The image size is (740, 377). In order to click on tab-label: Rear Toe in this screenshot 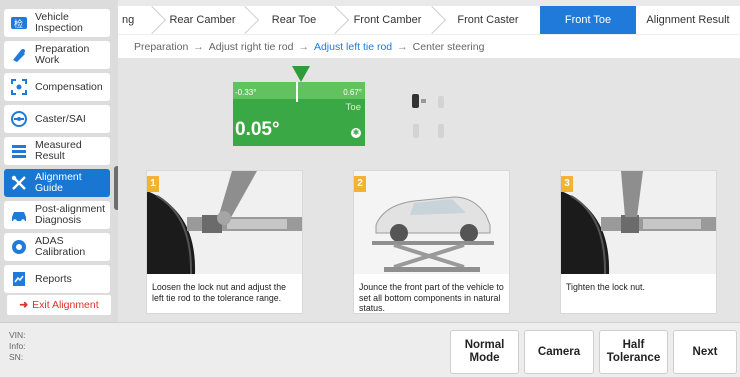, I will do `click(294, 20)`.